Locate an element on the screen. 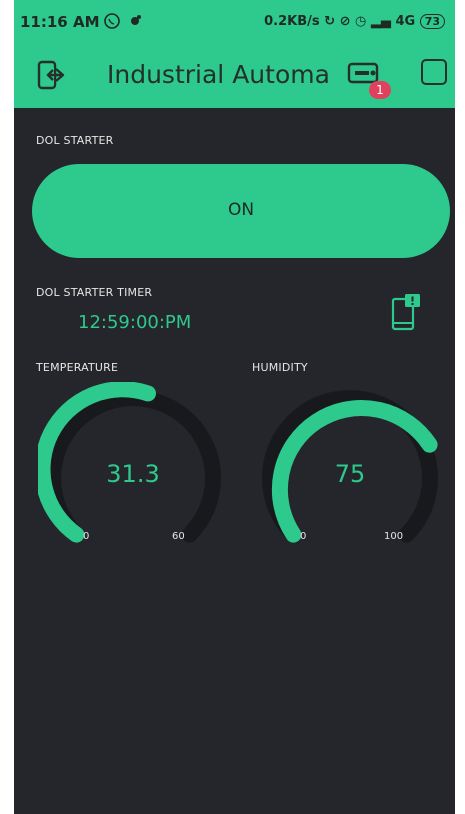  status-bar: 11:16 AM 0.2KB/s ↻ ⊘ ◷ ▂▄ 4G 73 is located at coordinates (234, 22).